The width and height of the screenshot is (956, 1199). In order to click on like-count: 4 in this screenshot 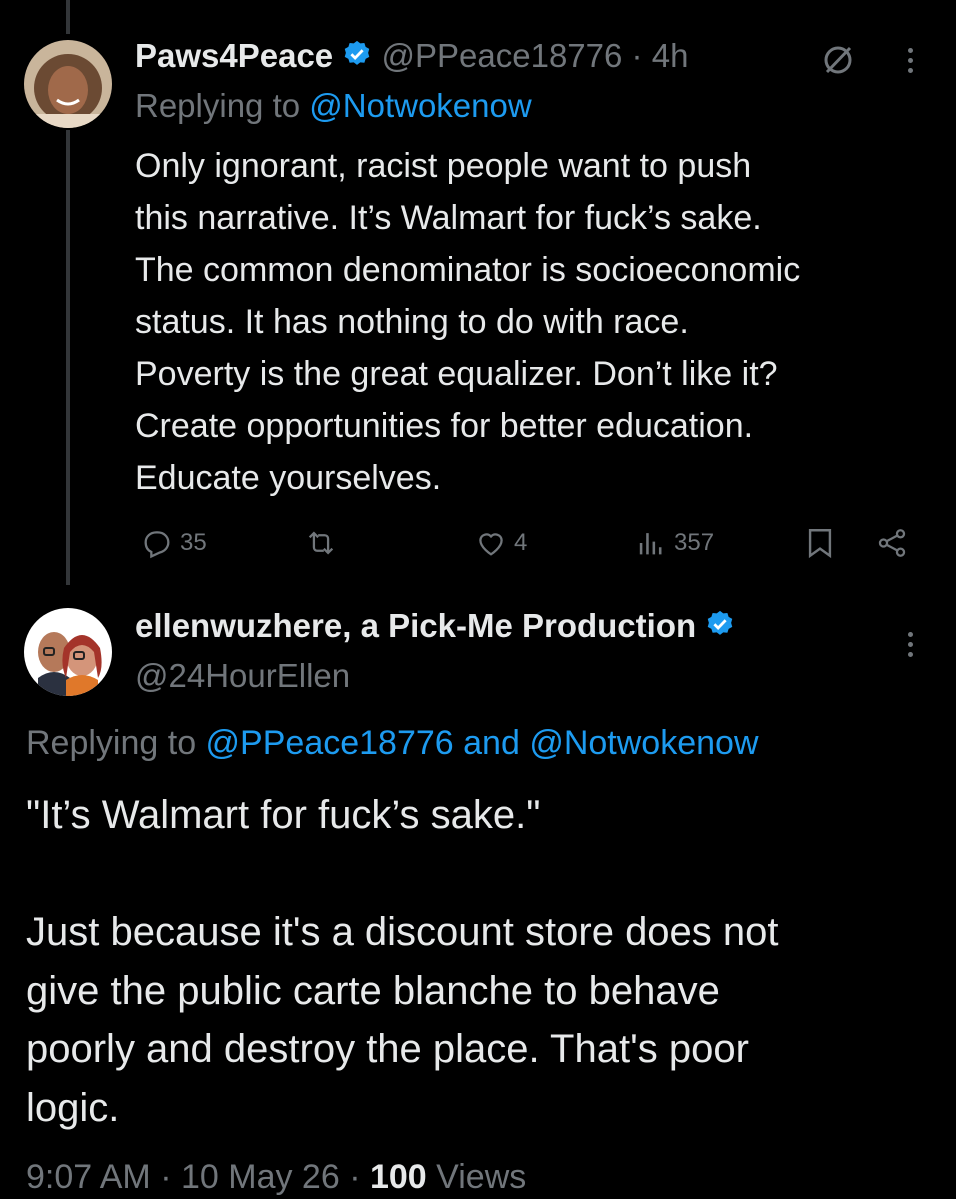, I will do `click(521, 542)`.